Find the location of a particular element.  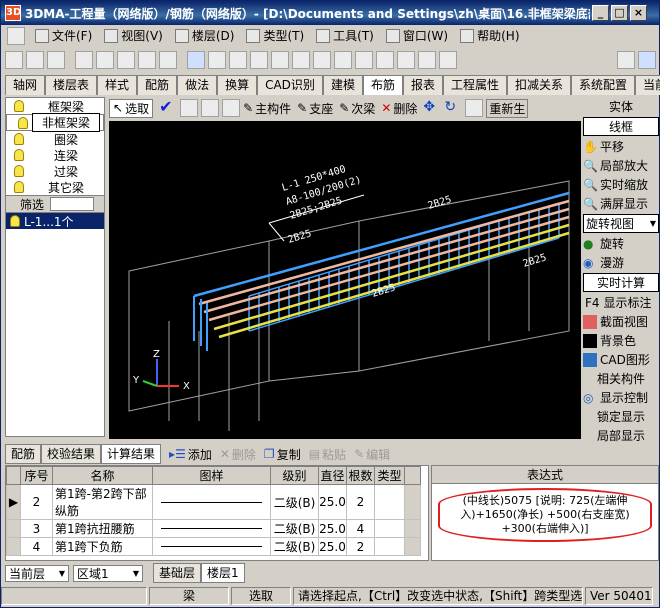

preview-icon is located at coordinates (448, 60).